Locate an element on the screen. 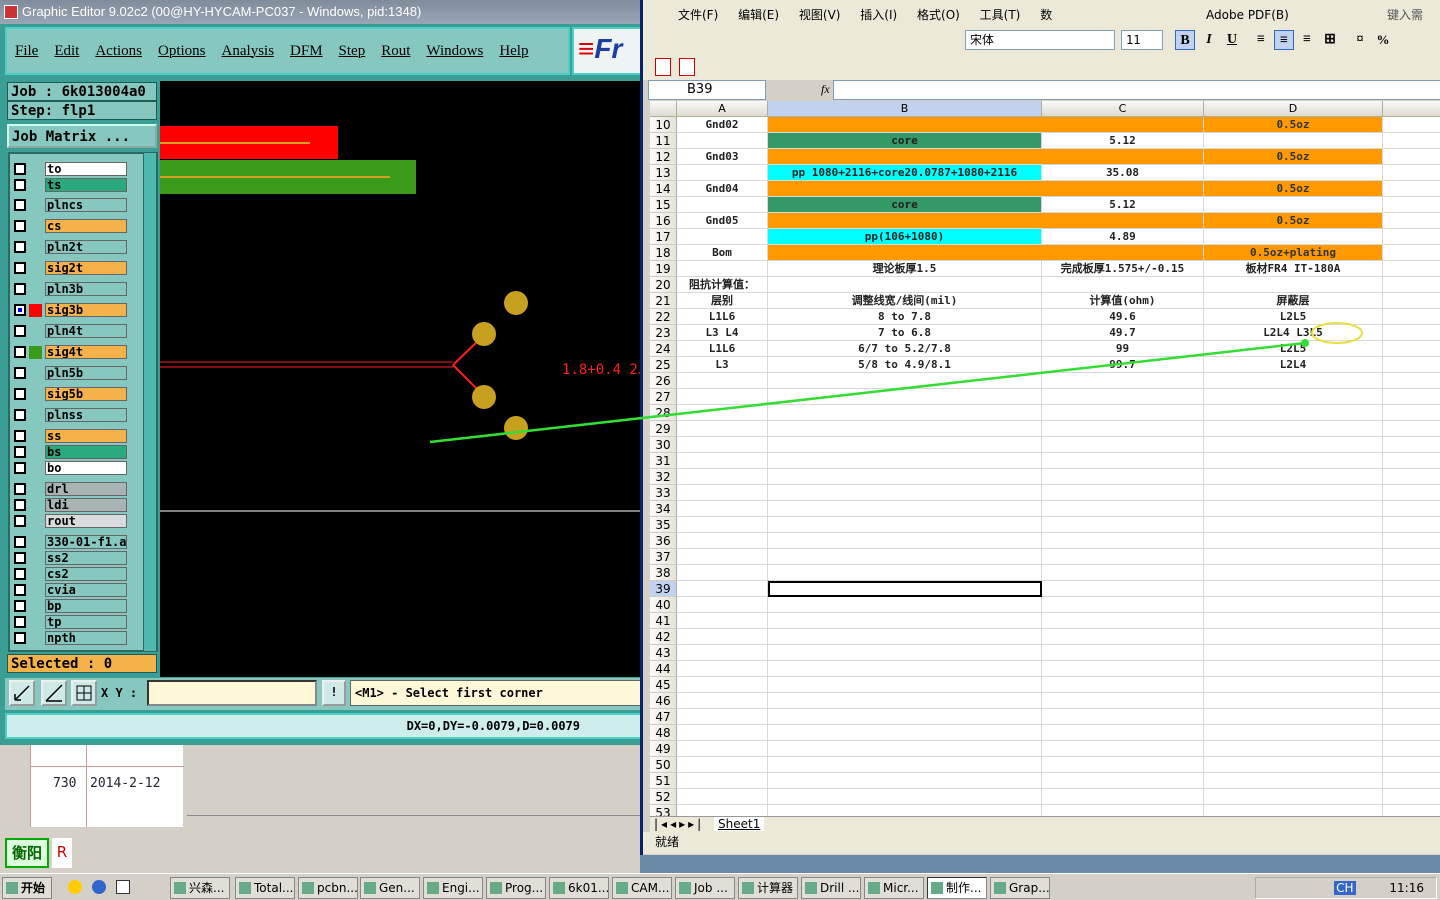  cell: Gnd03 is located at coordinates (722, 157).